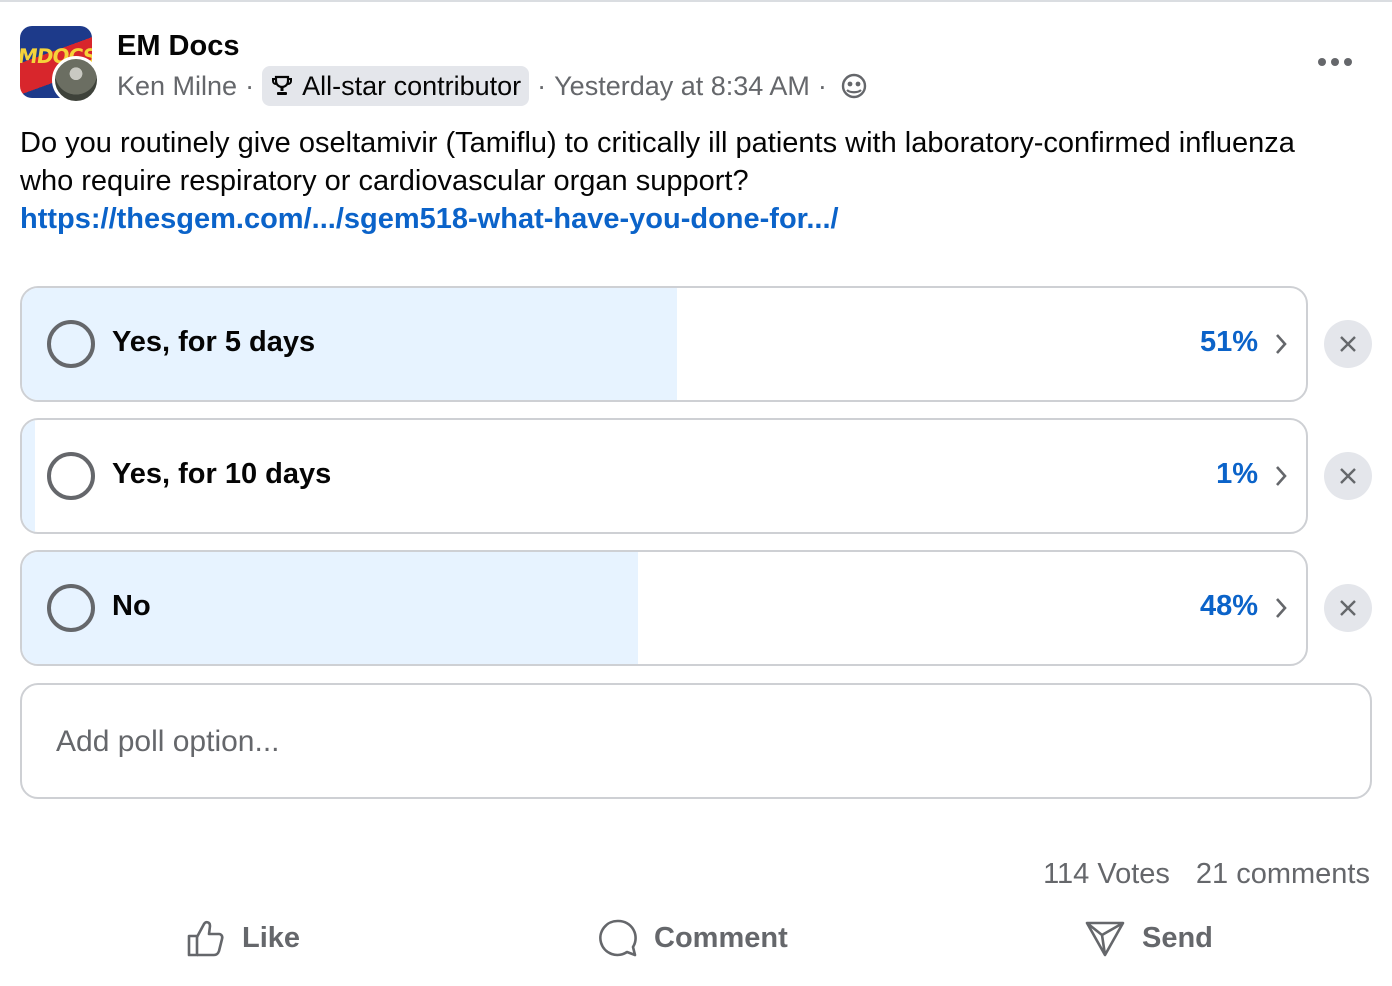 The image size is (1392, 986). Describe the element at coordinates (696, 1) in the screenshot. I see `top-divider` at that location.